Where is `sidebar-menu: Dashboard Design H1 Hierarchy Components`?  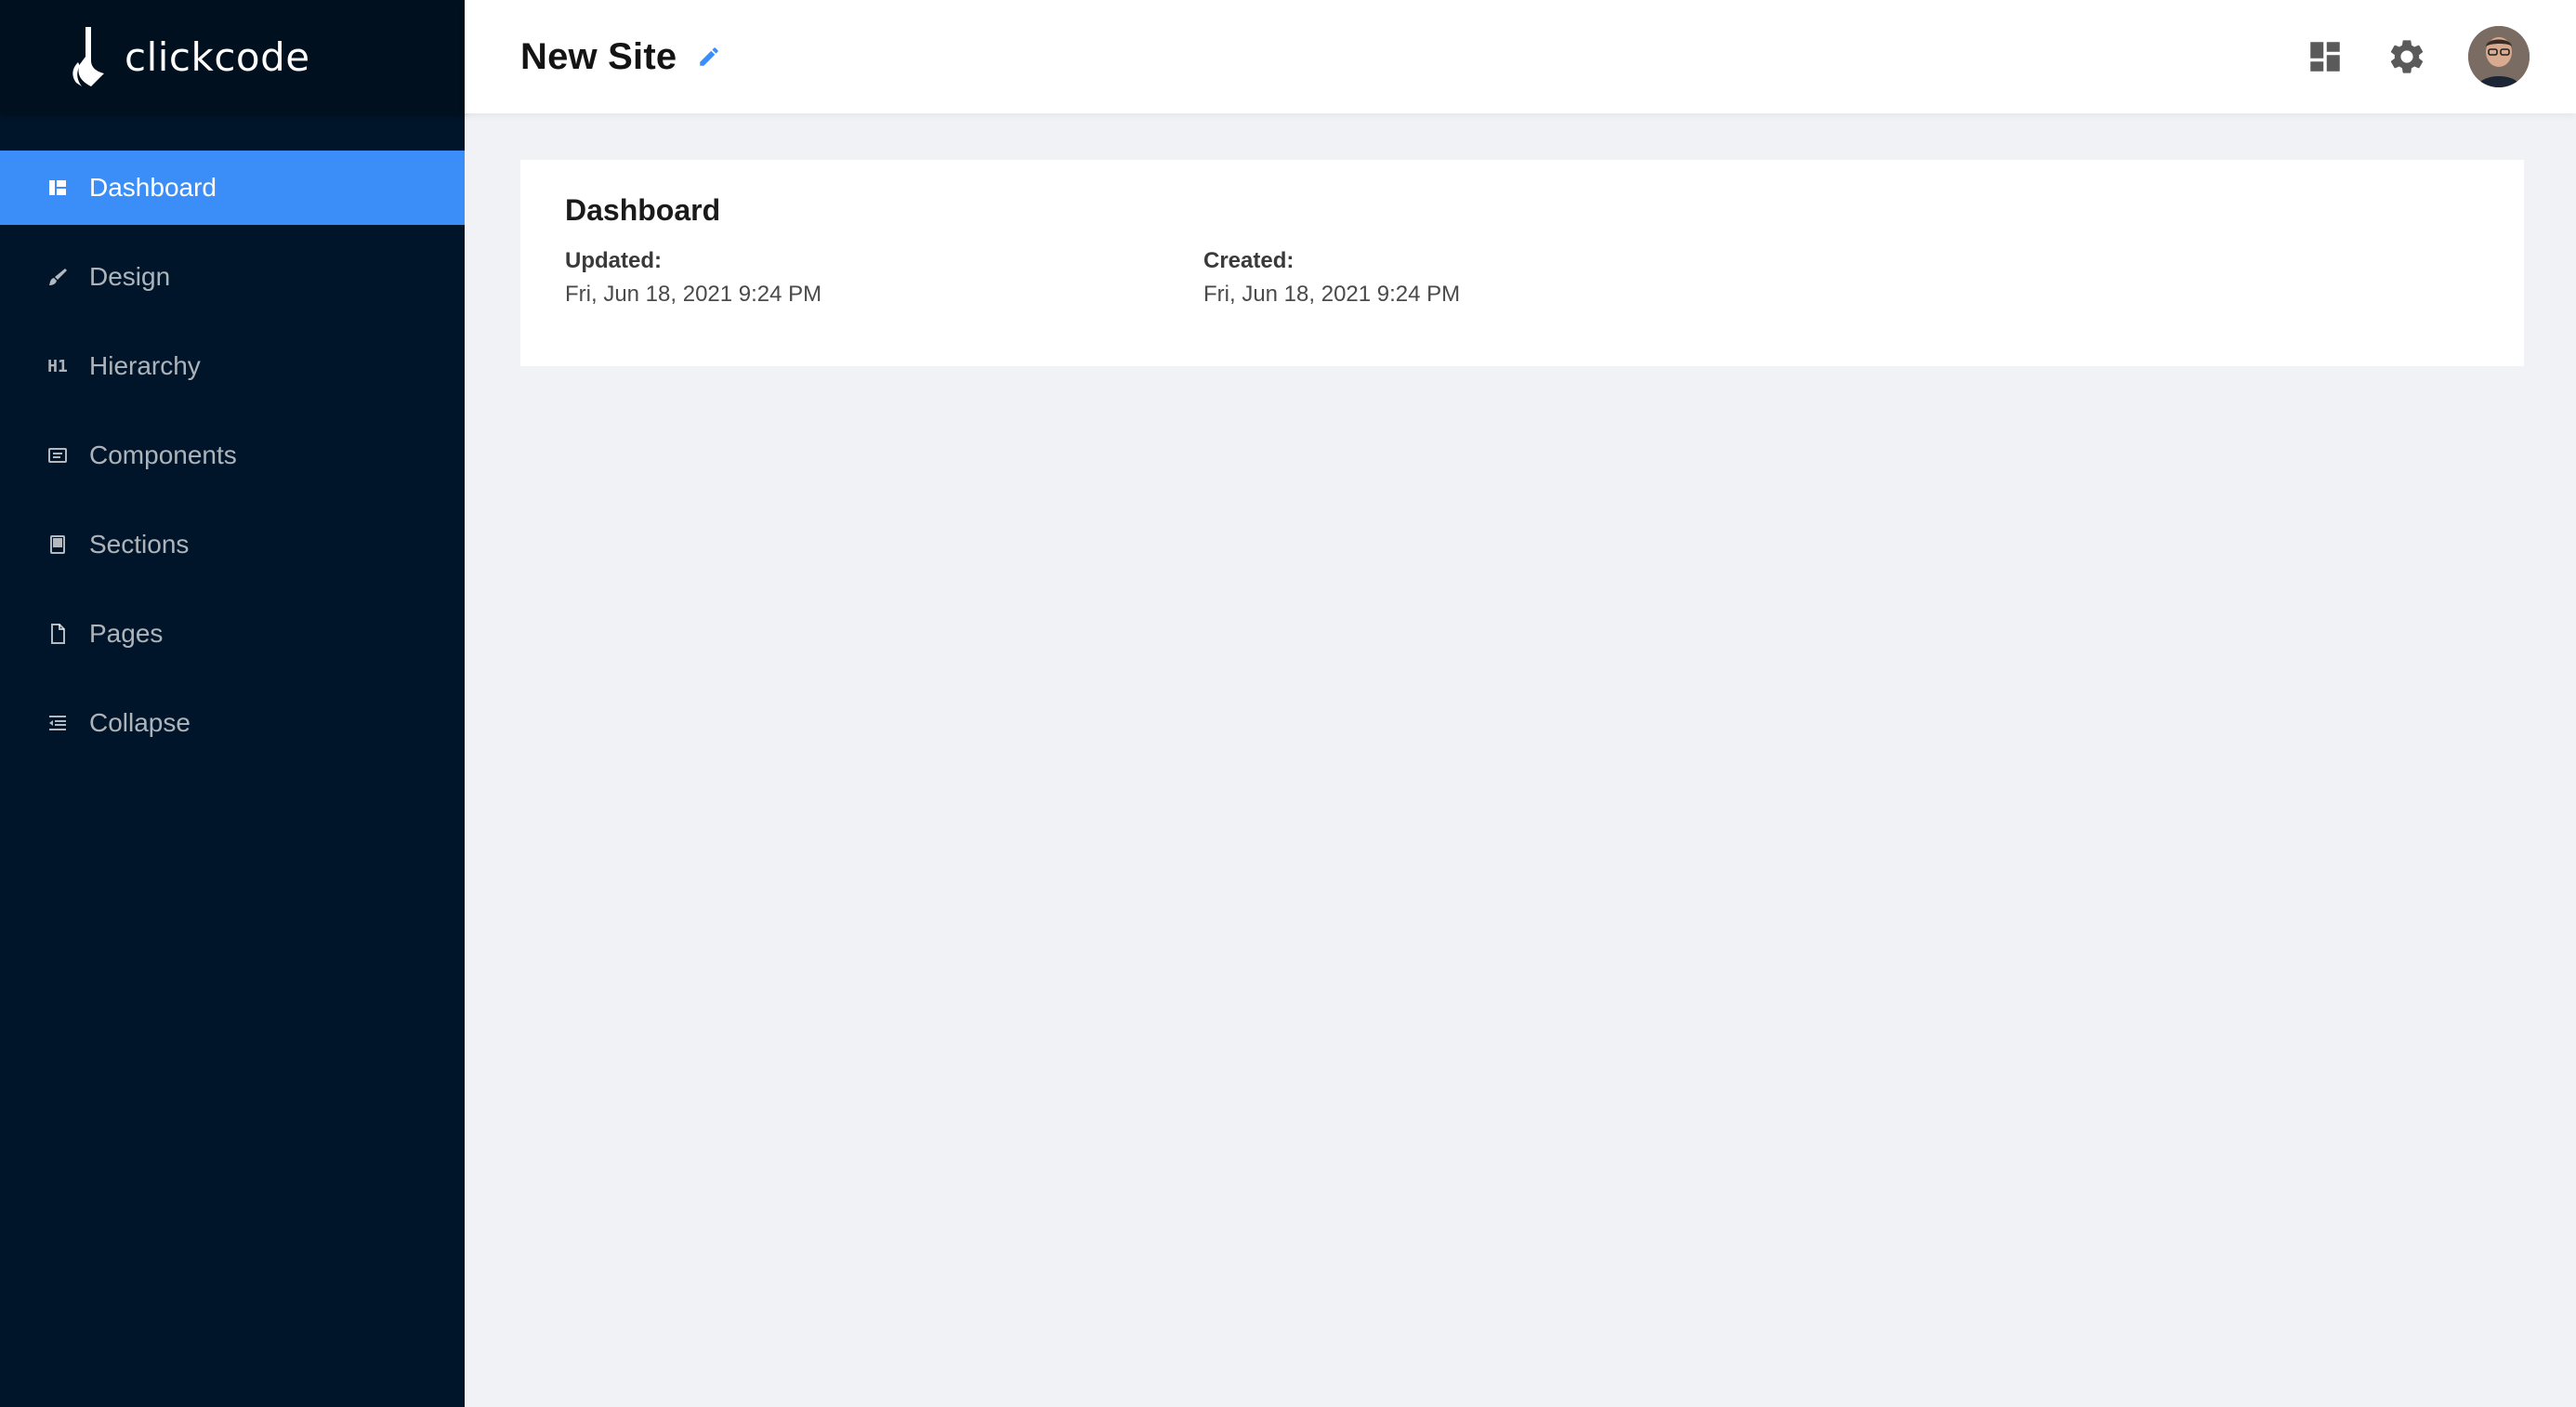
sidebar-menu: Dashboard Design H1 Hierarchy Components is located at coordinates (232, 455).